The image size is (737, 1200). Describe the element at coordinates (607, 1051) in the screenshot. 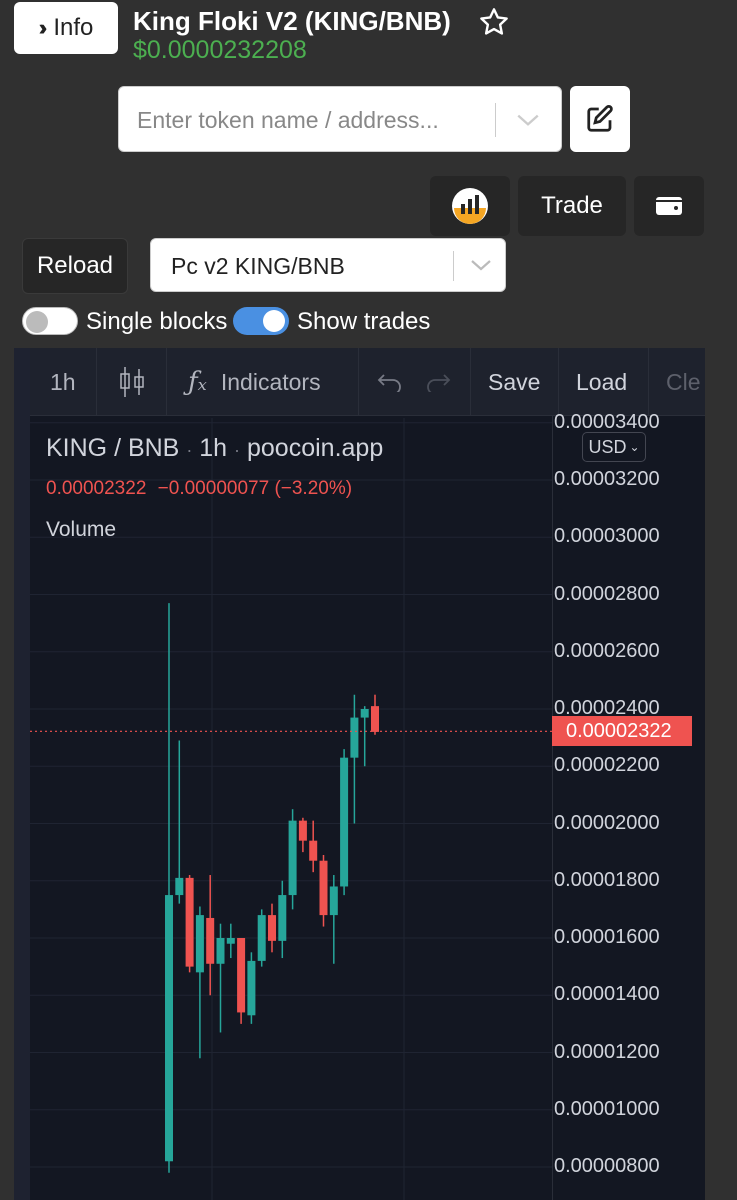

I see `price-axis-tick-label: 0.00001200` at that location.